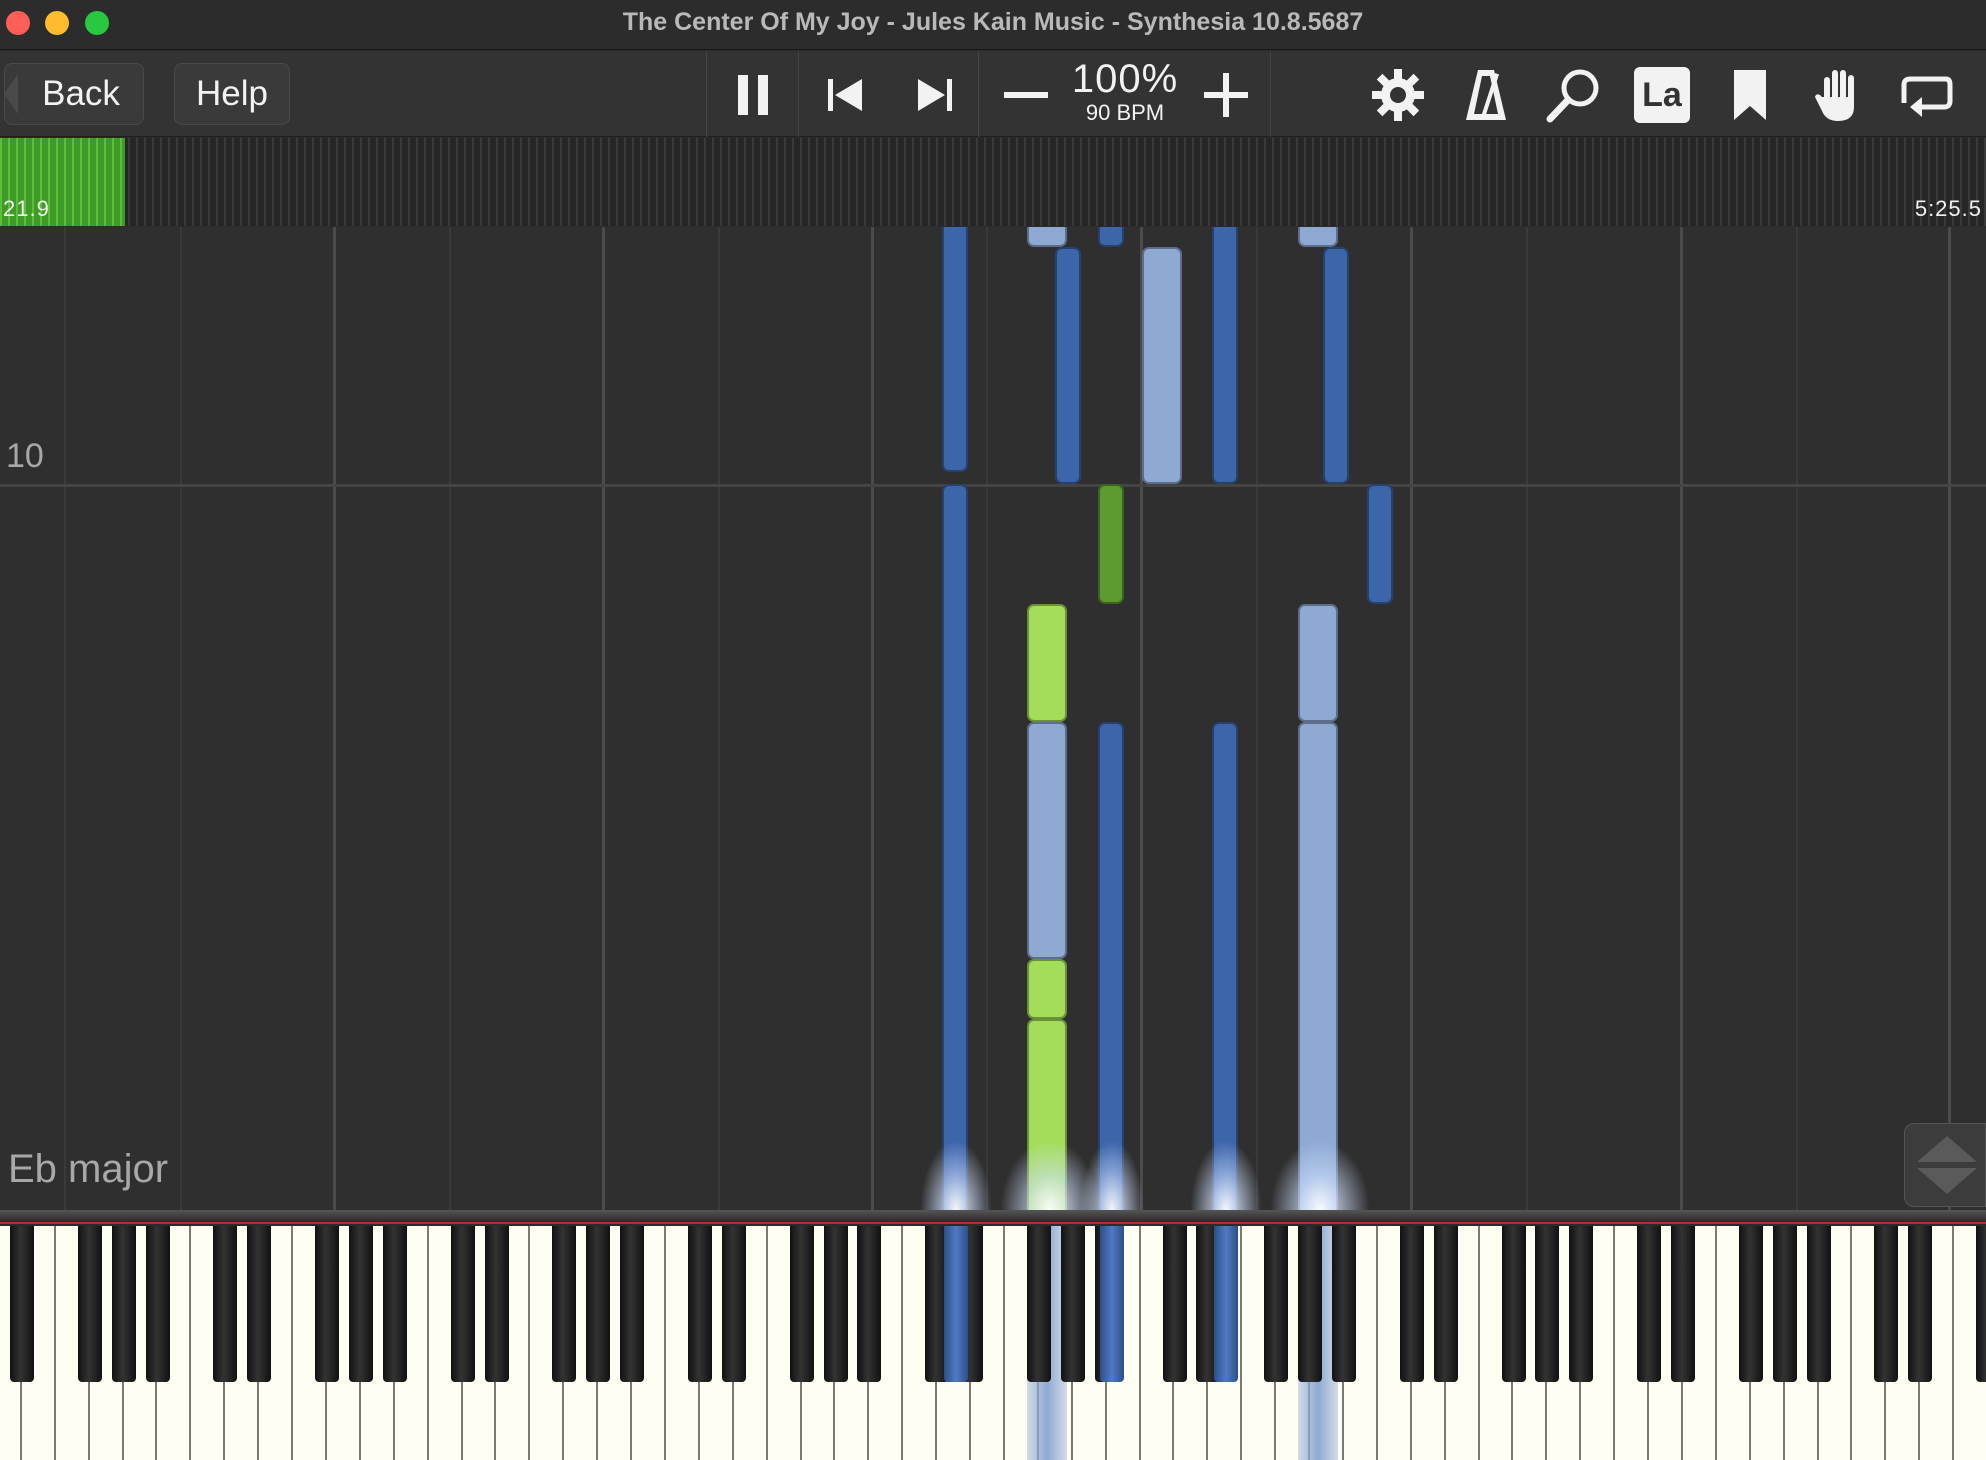 The height and width of the screenshot is (1460, 1986). I want to click on pause-icon, so click(753, 95).